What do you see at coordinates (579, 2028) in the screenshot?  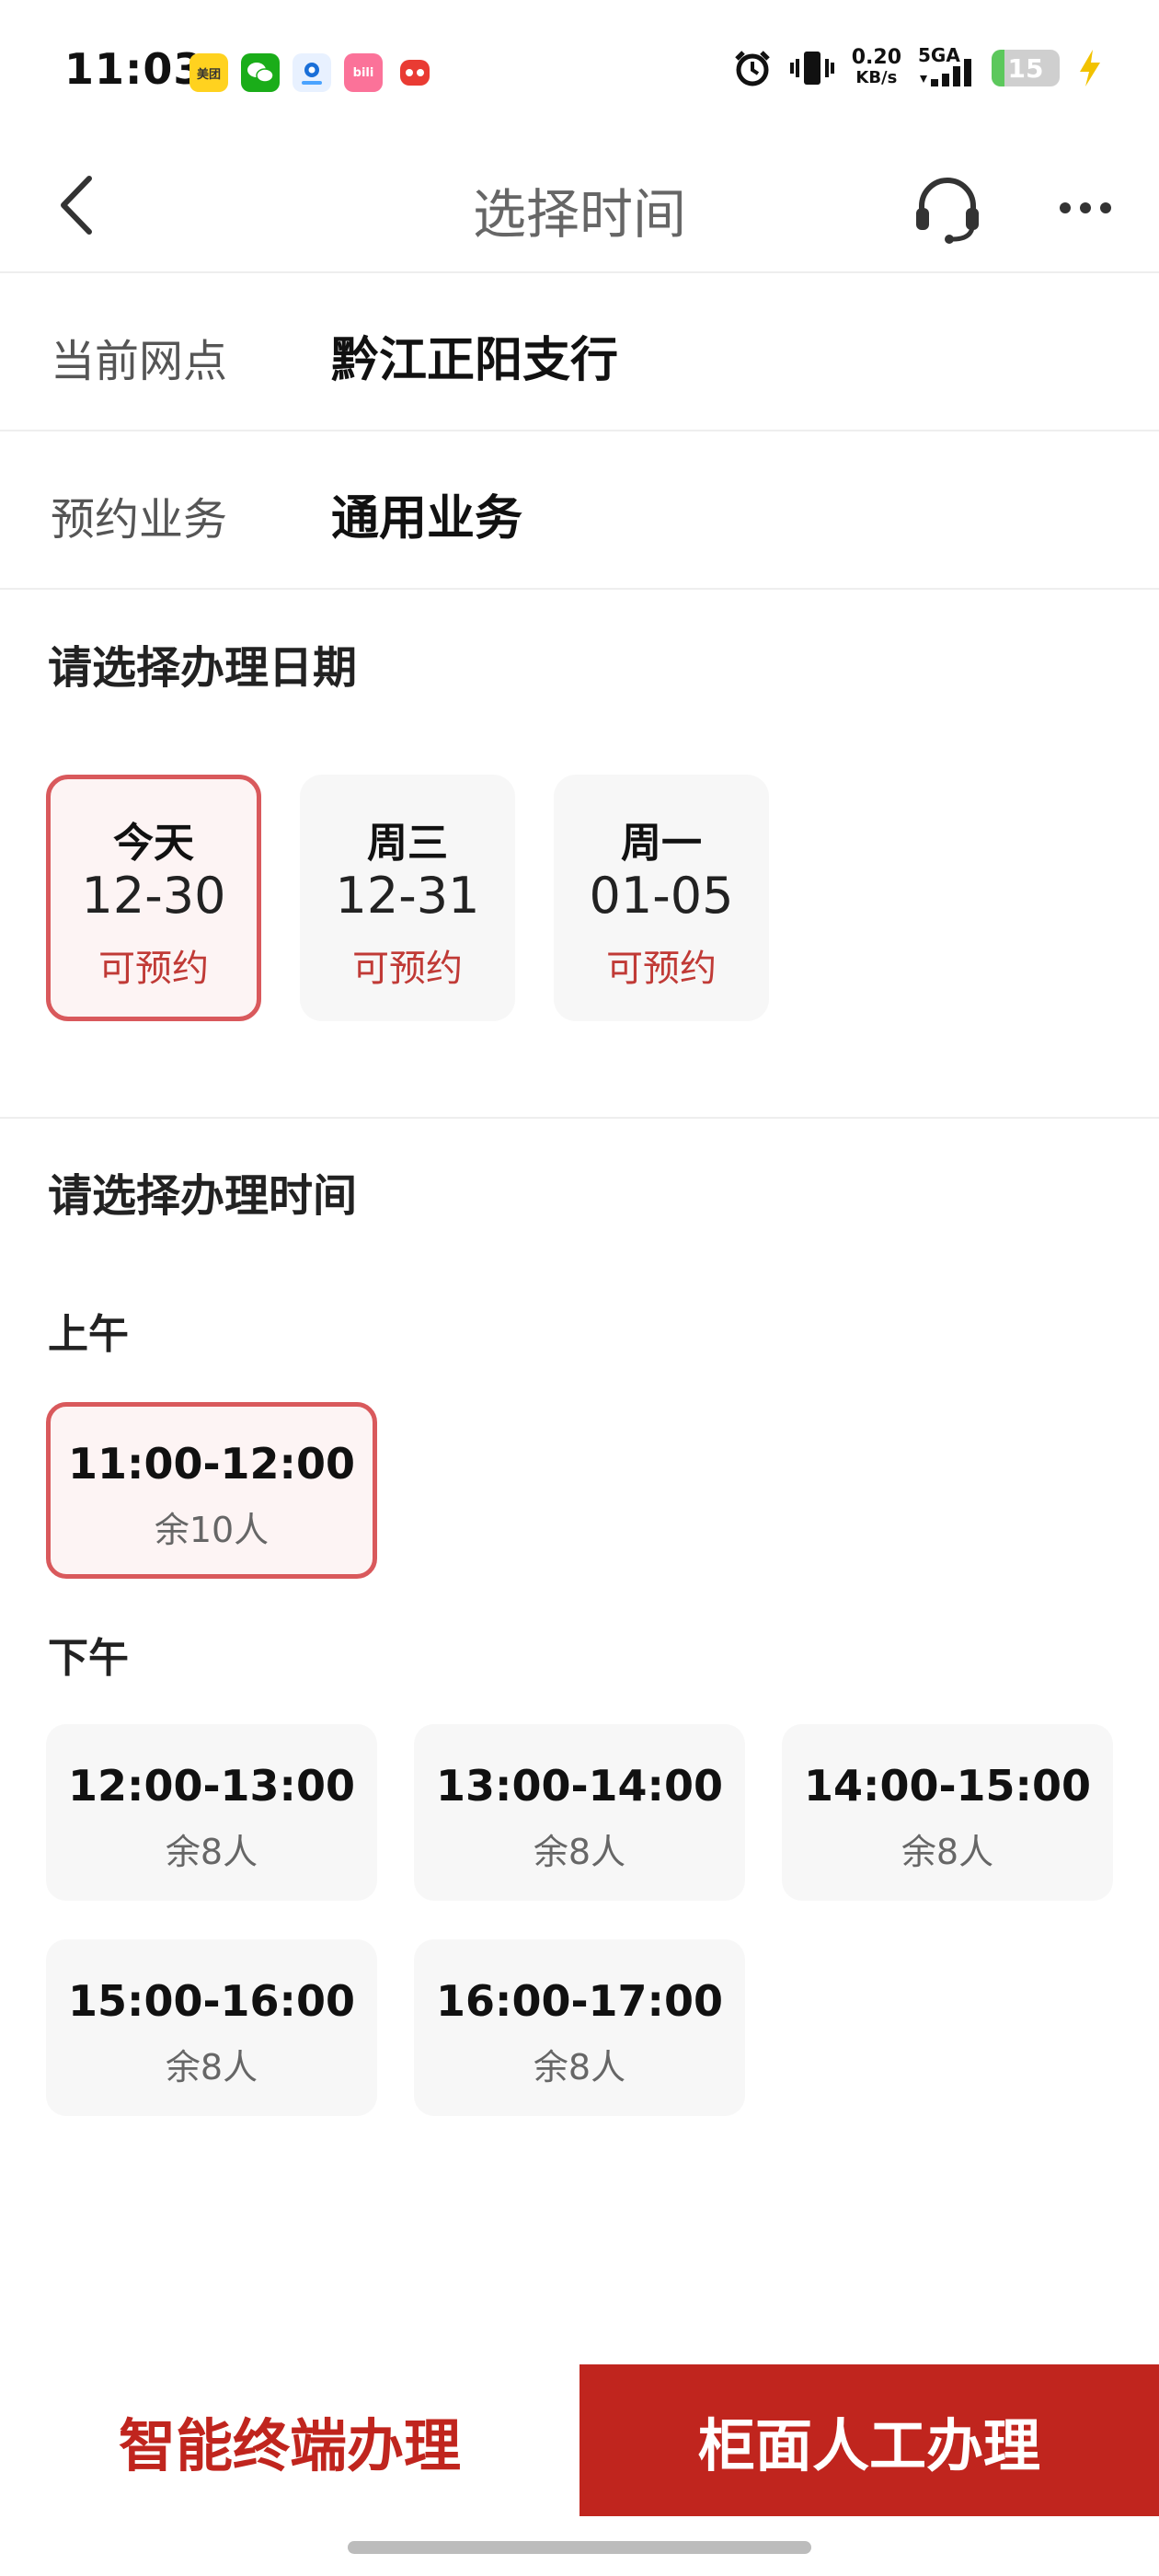 I see `time-slot-16-17: 16:00-17:00 余8人` at bounding box center [579, 2028].